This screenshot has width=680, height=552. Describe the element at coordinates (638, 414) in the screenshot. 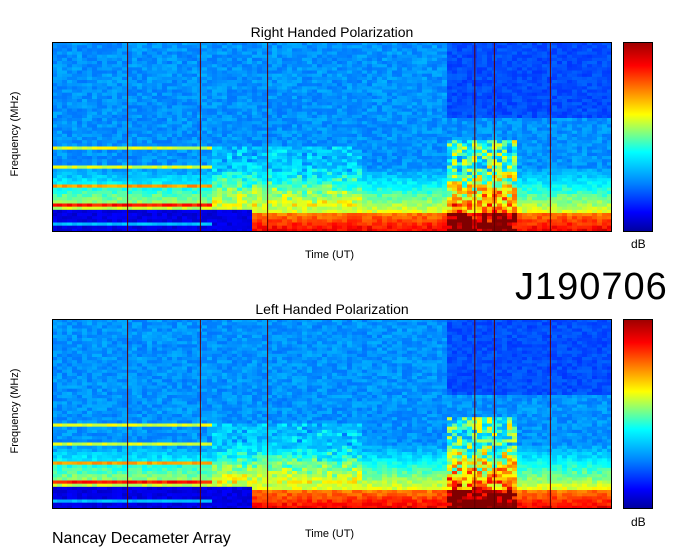

I see `colorbar-left` at that location.